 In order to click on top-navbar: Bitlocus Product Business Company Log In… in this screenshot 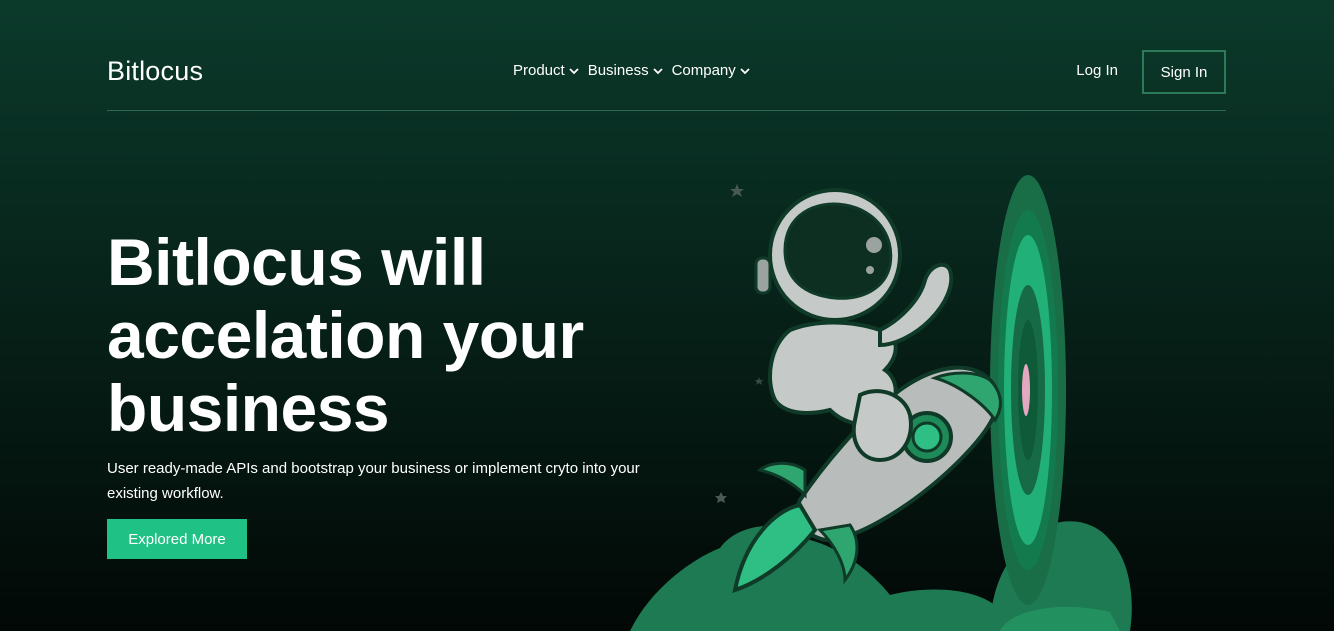, I will do `click(666, 72)`.